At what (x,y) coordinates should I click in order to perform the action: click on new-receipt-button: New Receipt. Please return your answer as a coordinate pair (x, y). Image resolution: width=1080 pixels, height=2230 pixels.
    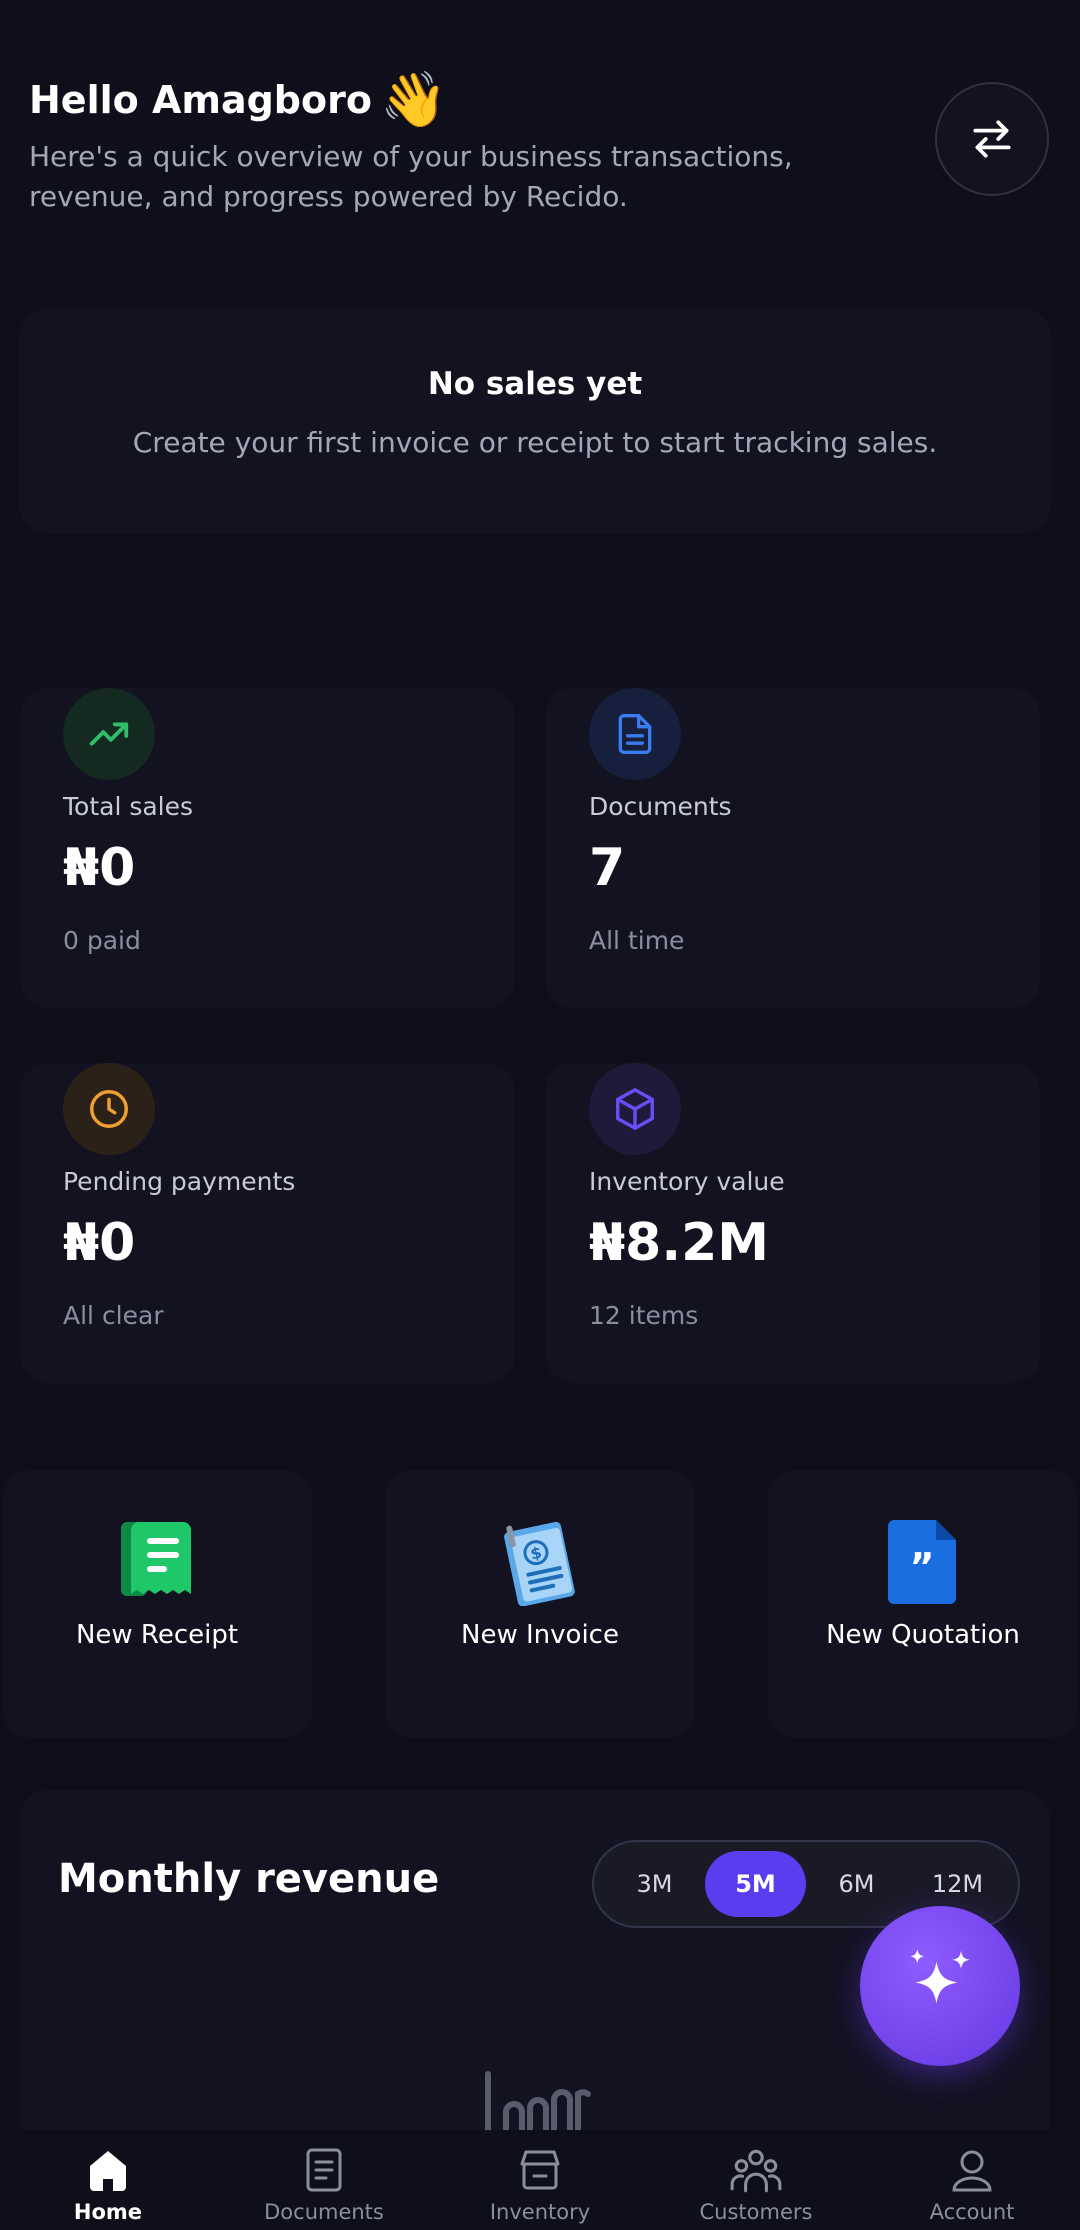
    Looking at the image, I should click on (157, 1604).